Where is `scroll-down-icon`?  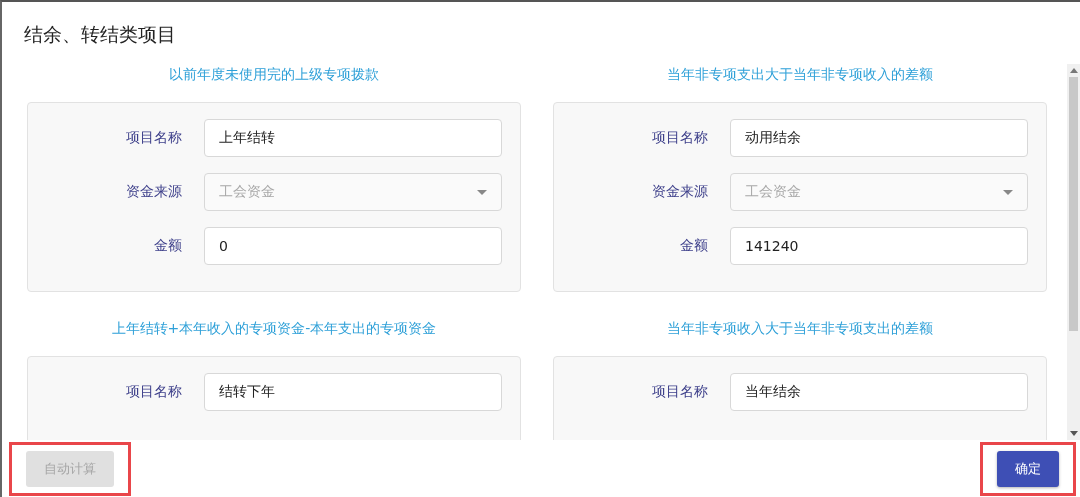 scroll-down-icon is located at coordinates (1073, 433).